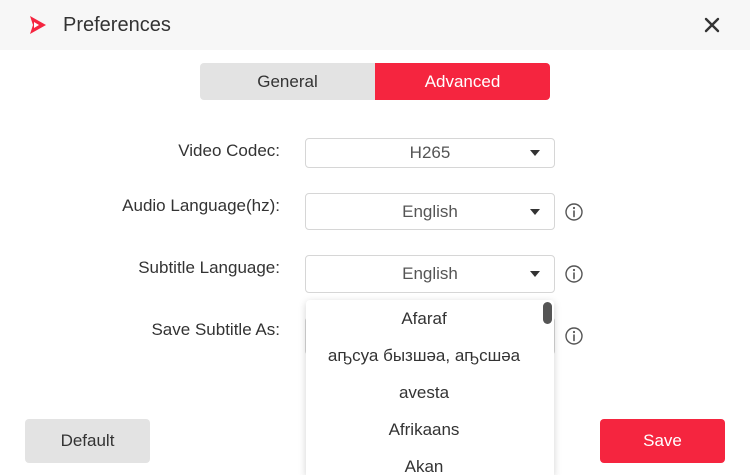 This screenshot has width=750, height=475. What do you see at coordinates (462, 81) in the screenshot?
I see `tab-advanced: Advanced` at bounding box center [462, 81].